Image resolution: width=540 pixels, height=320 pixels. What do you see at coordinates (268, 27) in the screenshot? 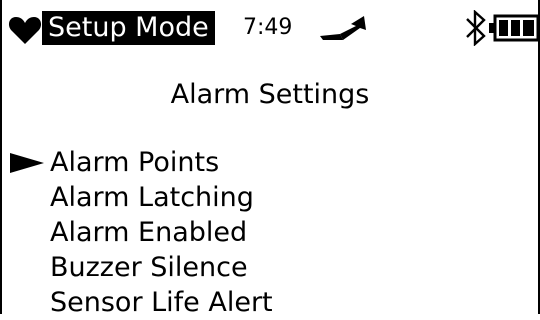
I see `clock: 7:49` at bounding box center [268, 27].